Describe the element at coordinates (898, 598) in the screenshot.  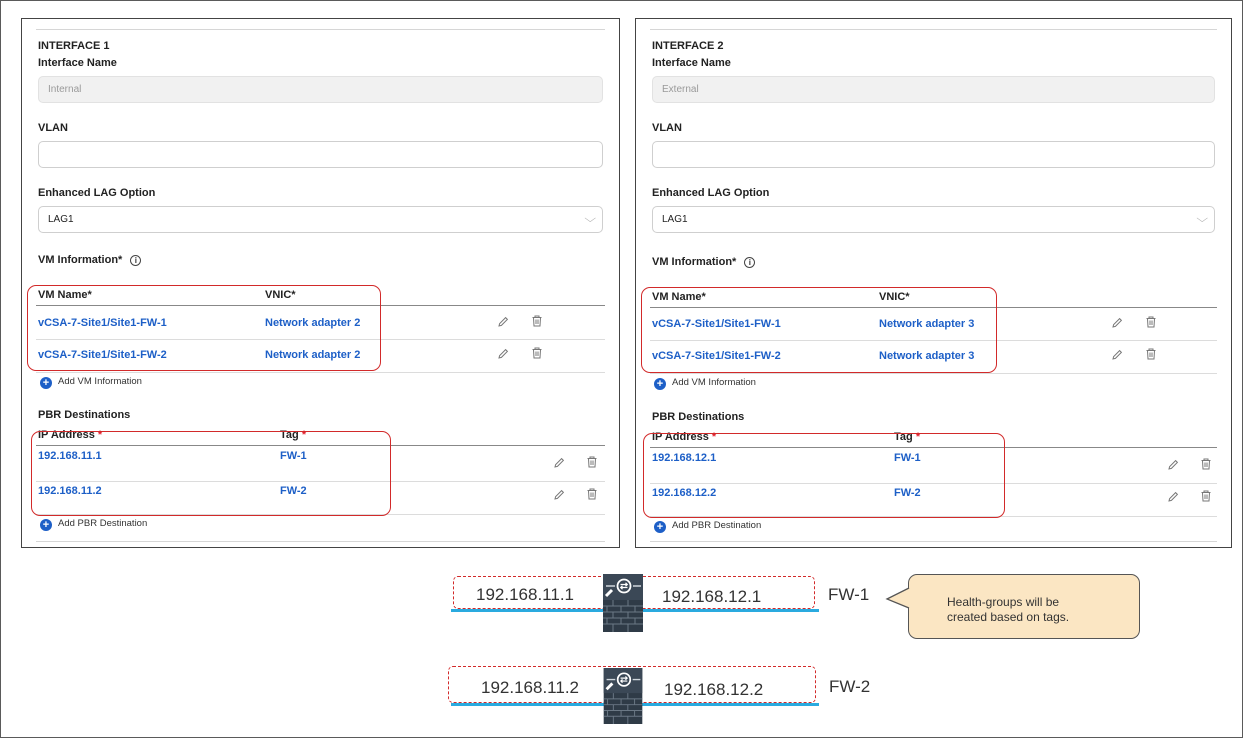
I see `callout-pointer` at that location.